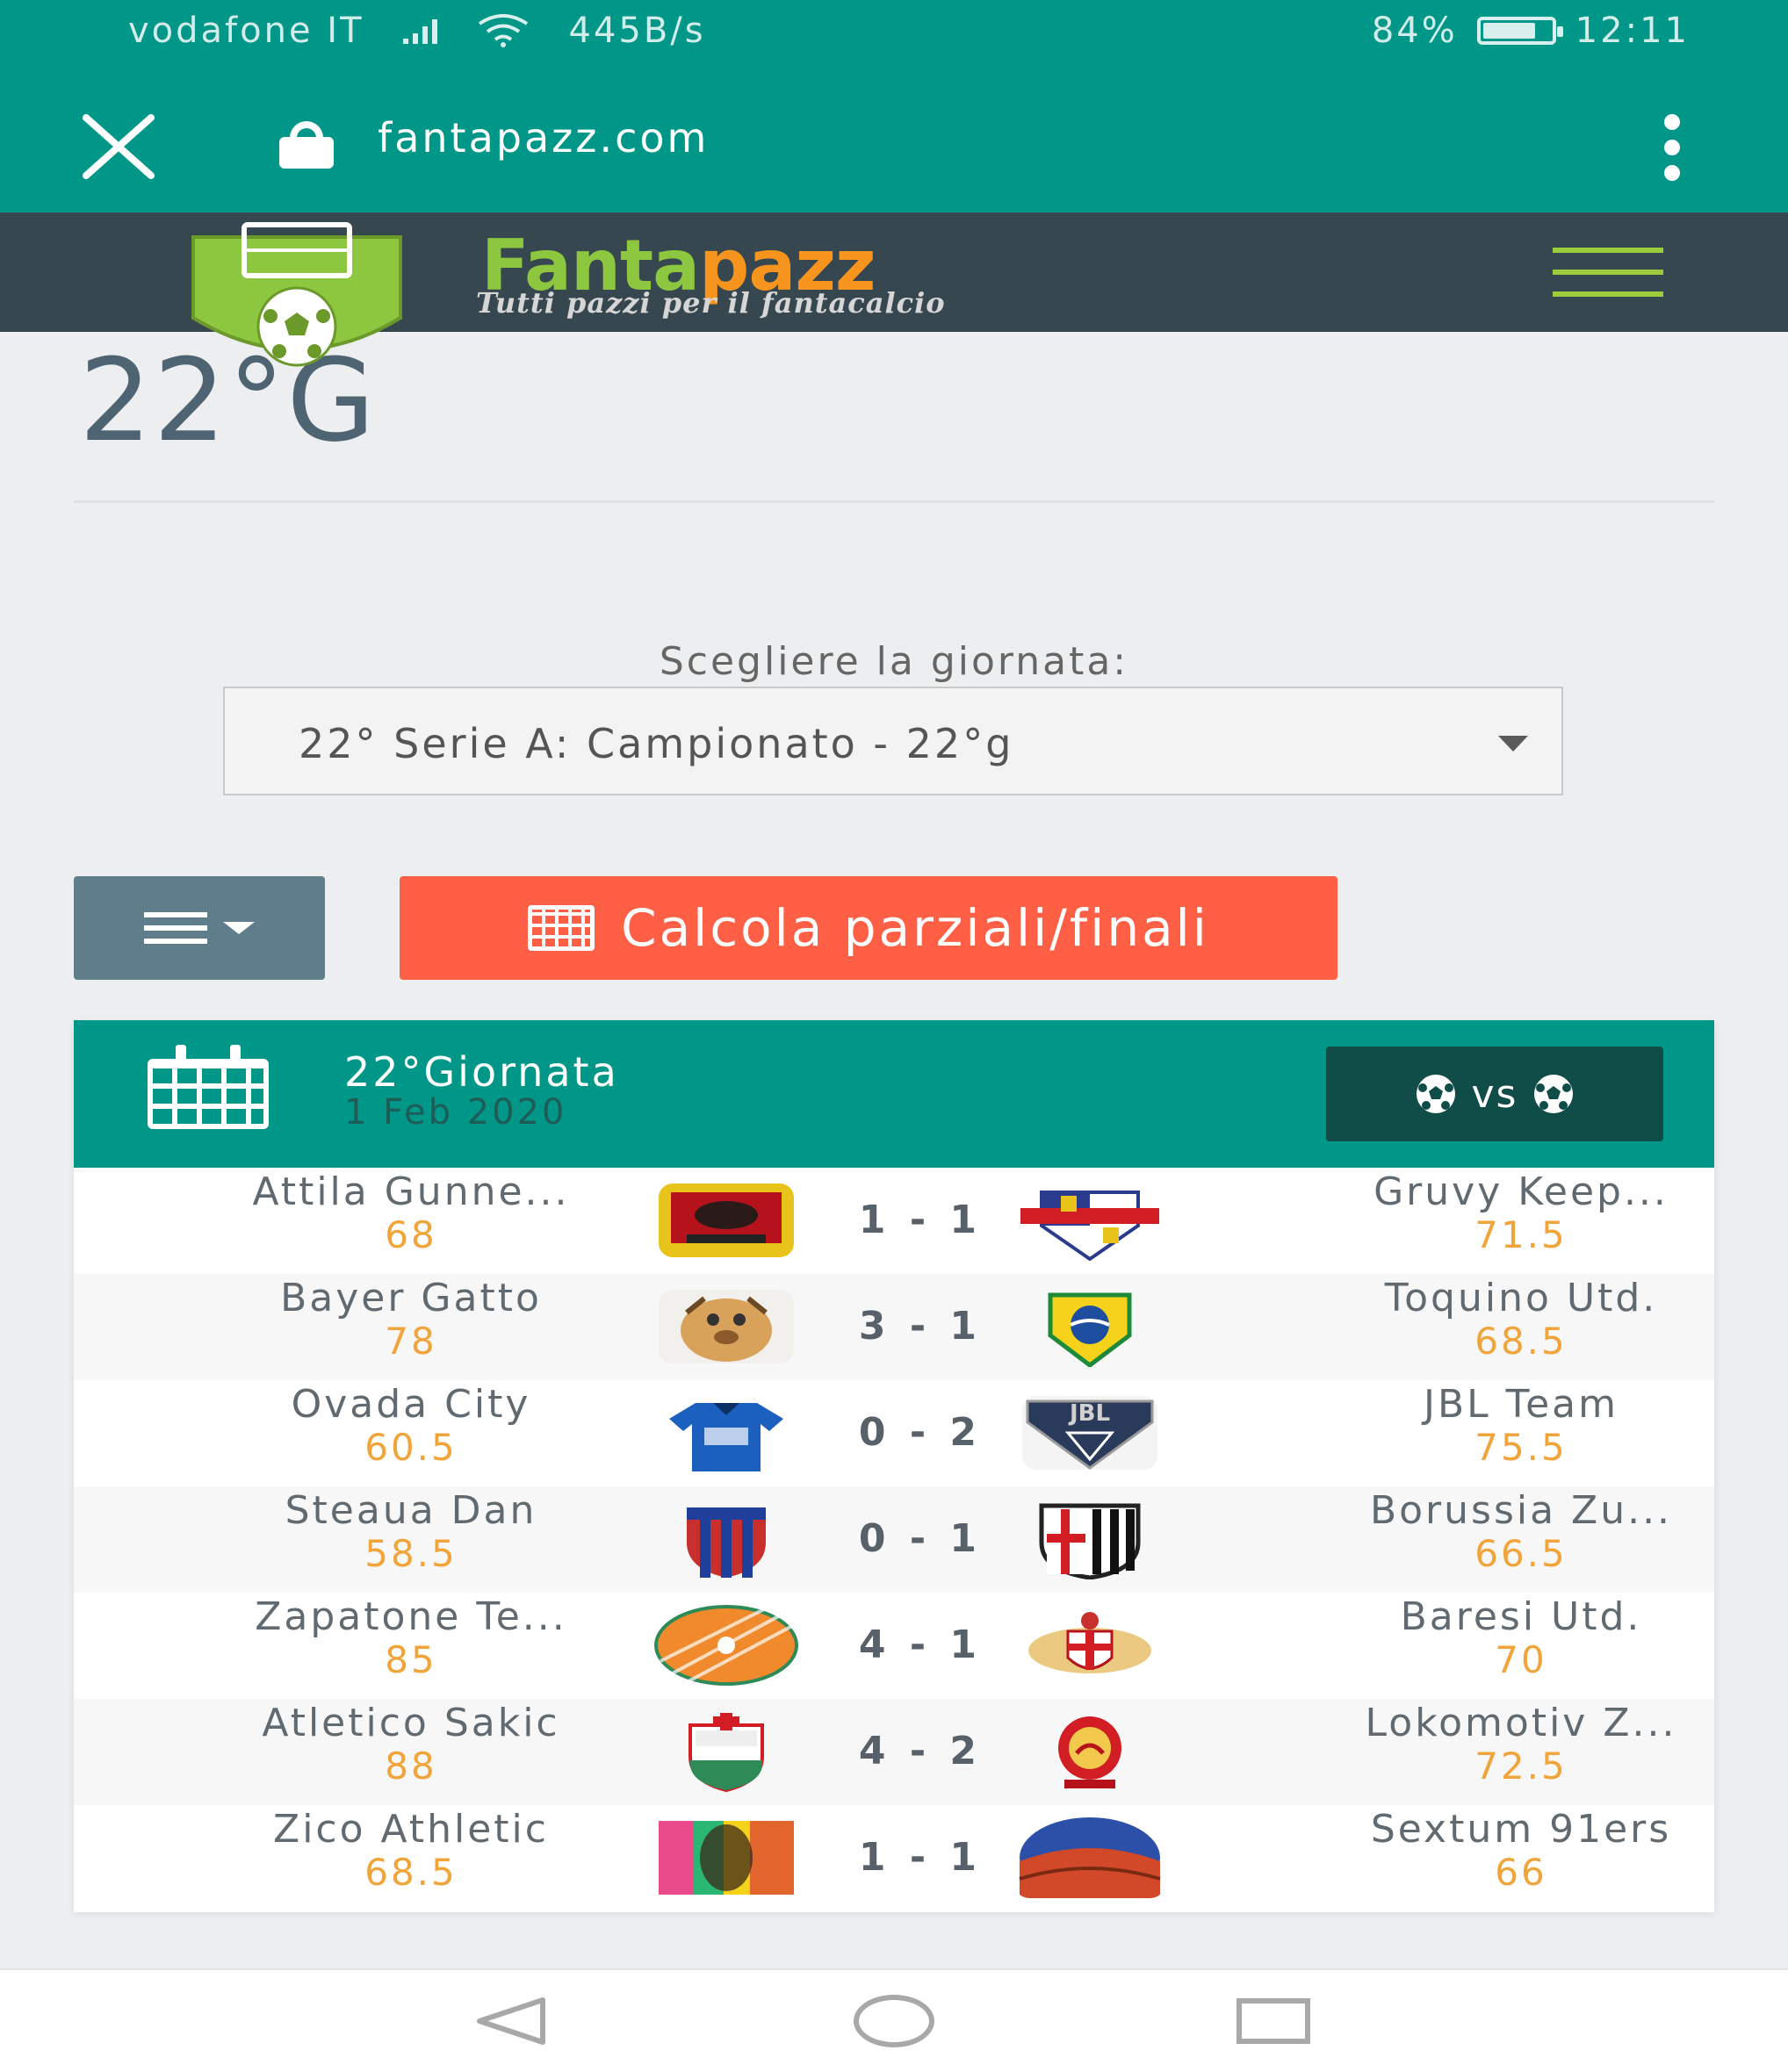  Describe the element at coordinates (921, 1432) in the screenshot. I see `match-score: 0 - 2` at that location.